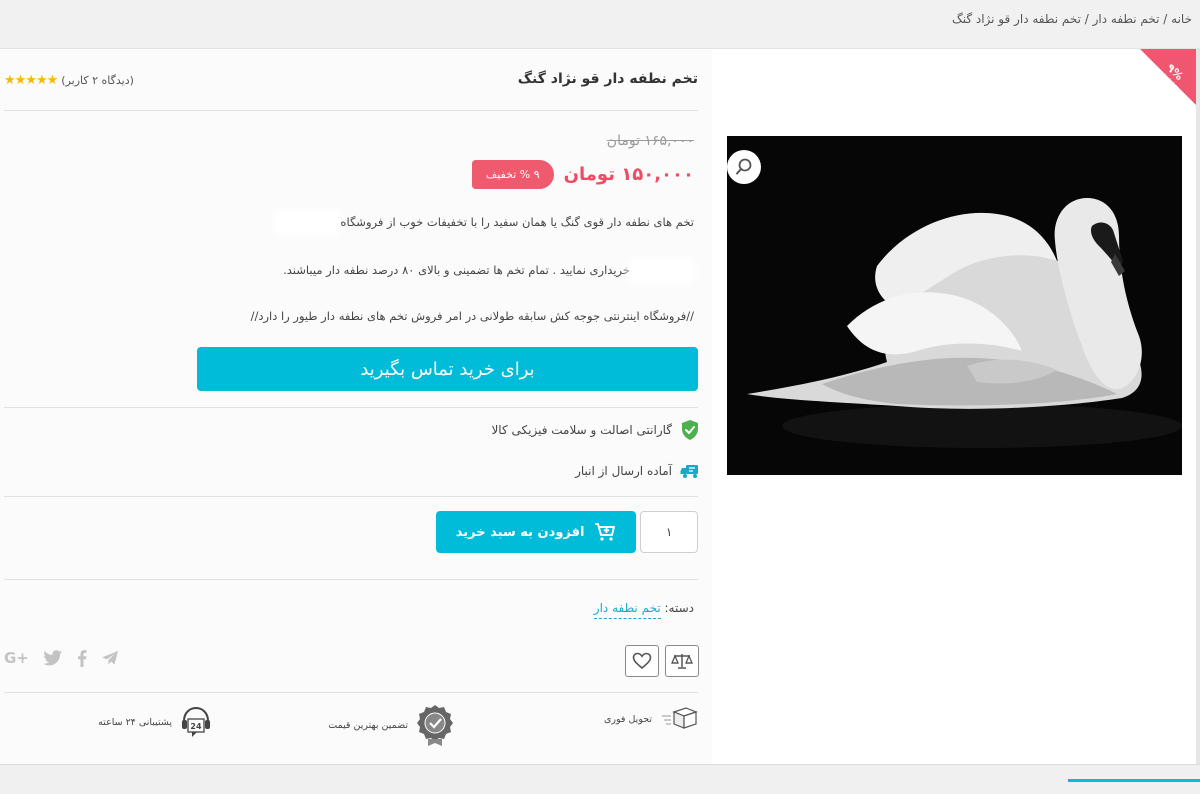  Describe the element at coordinates (628, 174) in the screenshot. I see `sale-price: ۱۵۰,۰۰۰ تومان` at that location.